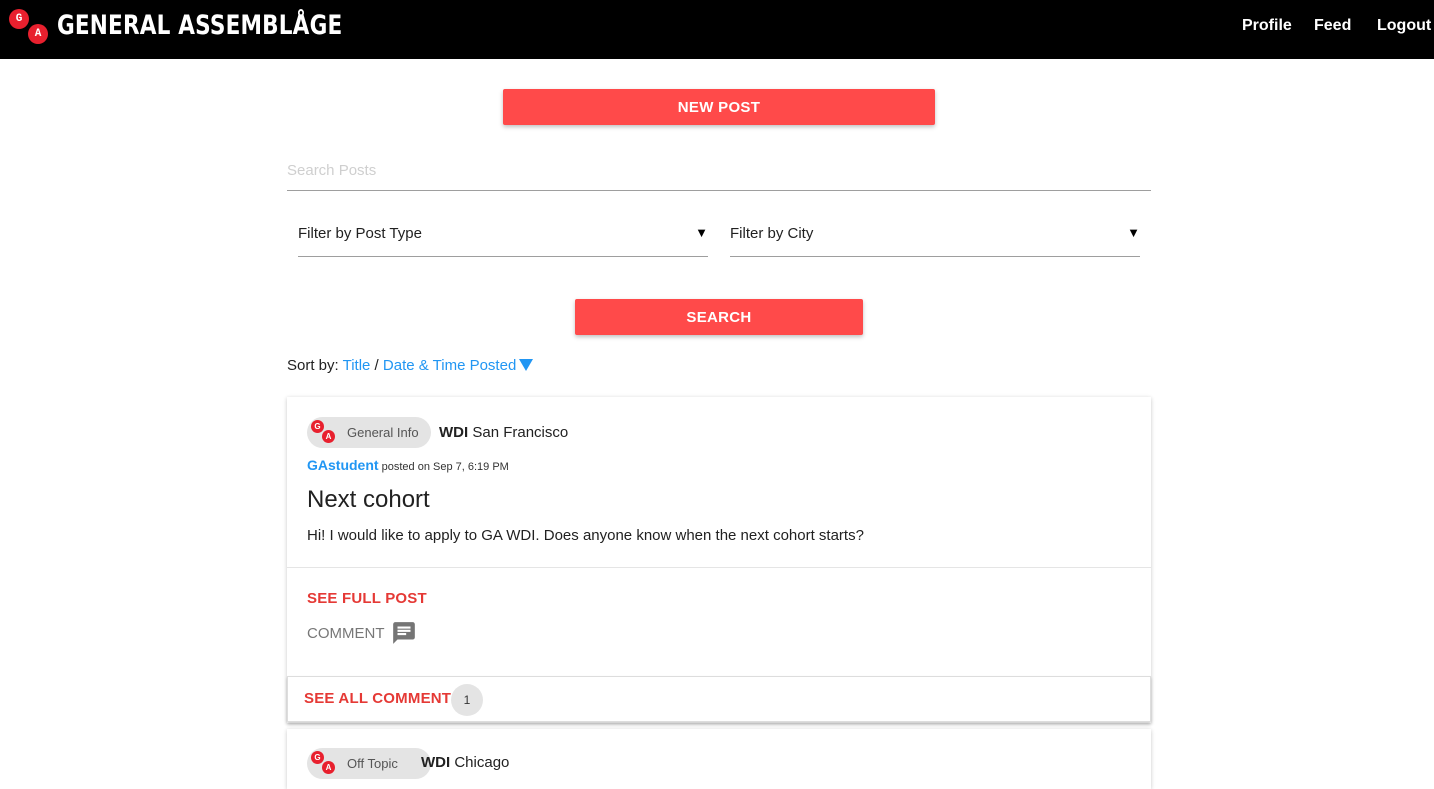  I want to click on filter-post-type-label: Filter by Post Type, so click(360, 233).